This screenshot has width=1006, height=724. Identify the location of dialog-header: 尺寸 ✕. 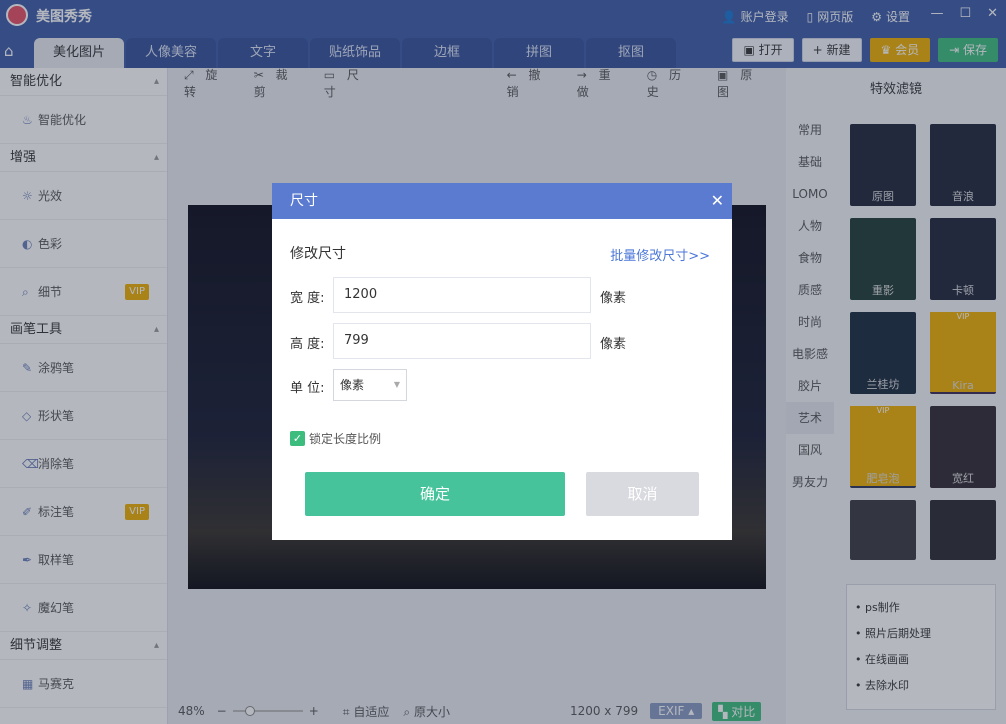
(502, 201).